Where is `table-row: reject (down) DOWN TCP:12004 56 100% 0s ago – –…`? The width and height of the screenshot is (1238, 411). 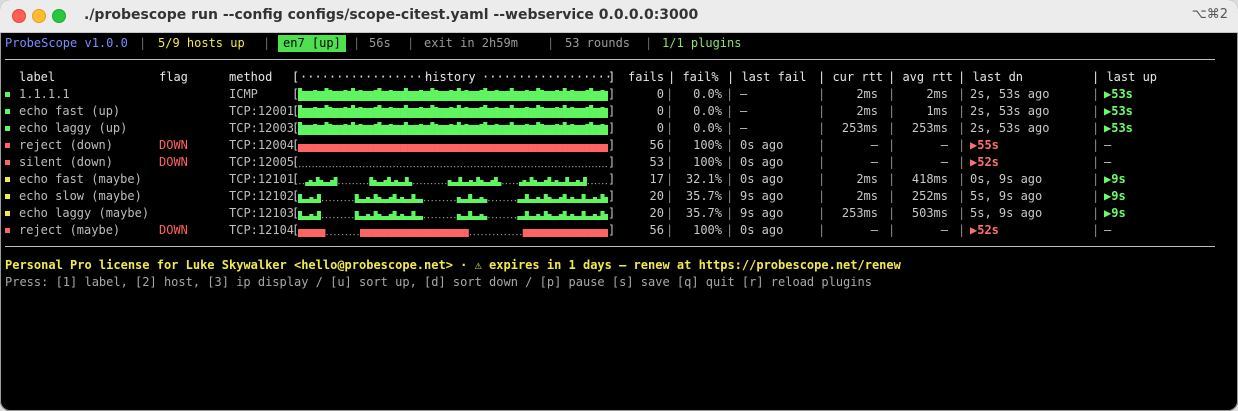 table-row: reject (down) DOWN TCP:12004 56 100% 0s ago – –… is located at coordinates (619, 145).